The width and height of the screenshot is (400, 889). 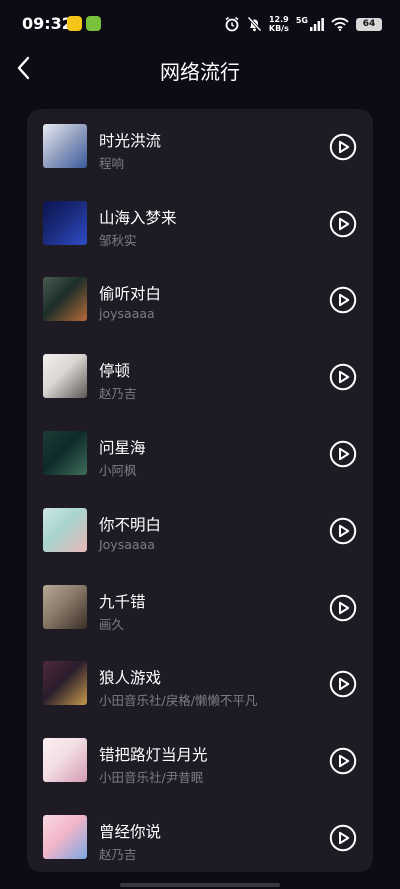 I want to click on page-title: 网络流行, so click(x=200, y=72).